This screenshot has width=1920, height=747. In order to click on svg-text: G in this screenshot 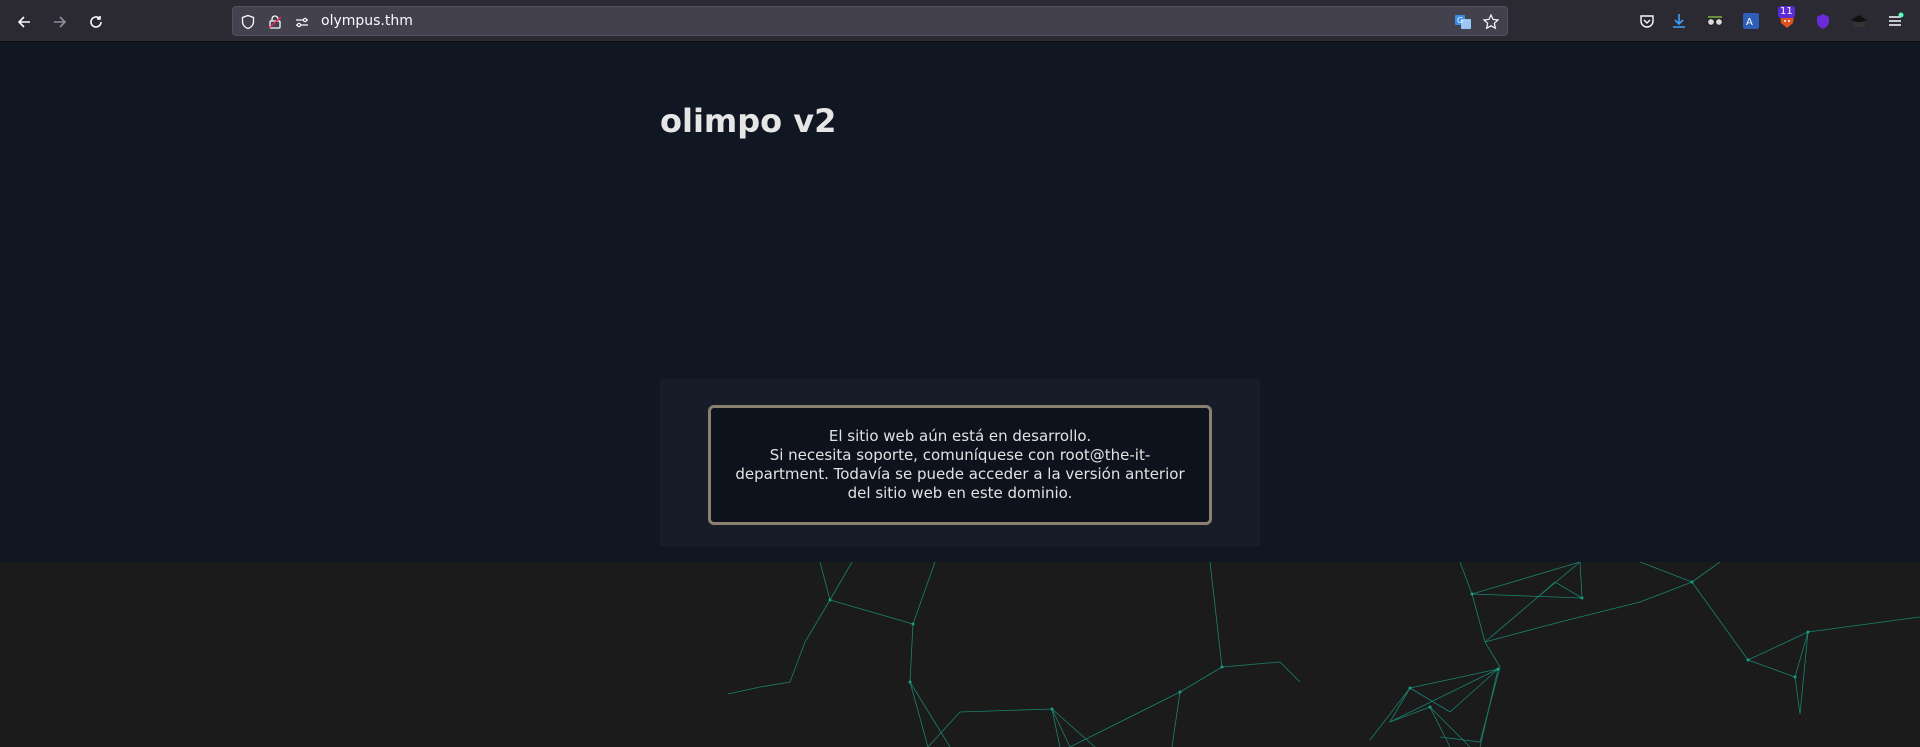, I will do `click(1460, 20)`.